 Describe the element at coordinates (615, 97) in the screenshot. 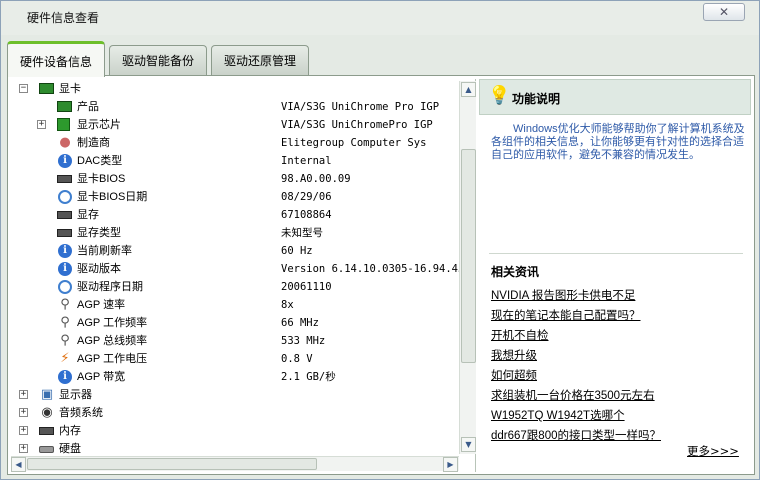

I see `function-header: 💡 功能说明` at that location.